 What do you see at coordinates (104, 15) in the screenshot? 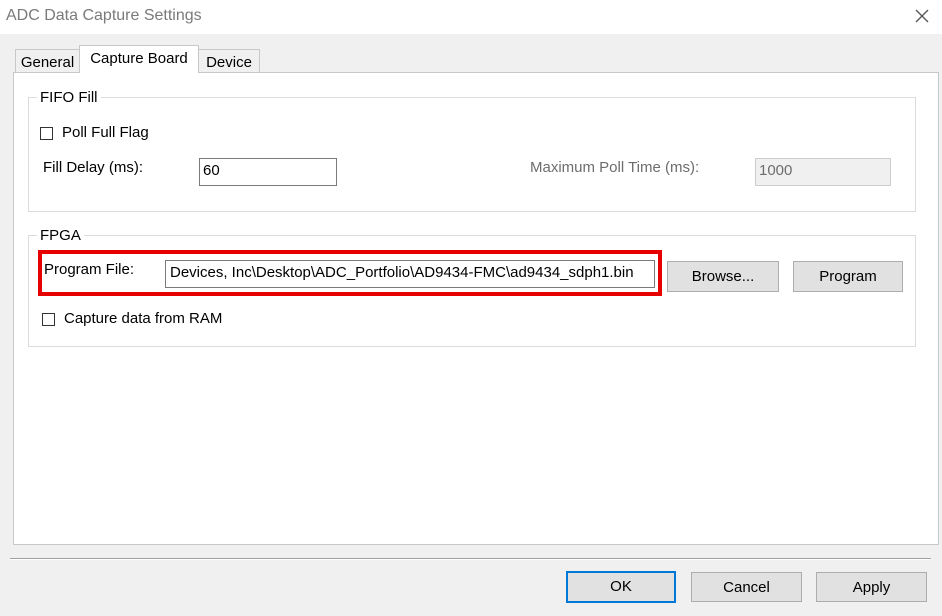
I see `window-title: ADC Data Capture Settings` at bounding box center [104, 15].